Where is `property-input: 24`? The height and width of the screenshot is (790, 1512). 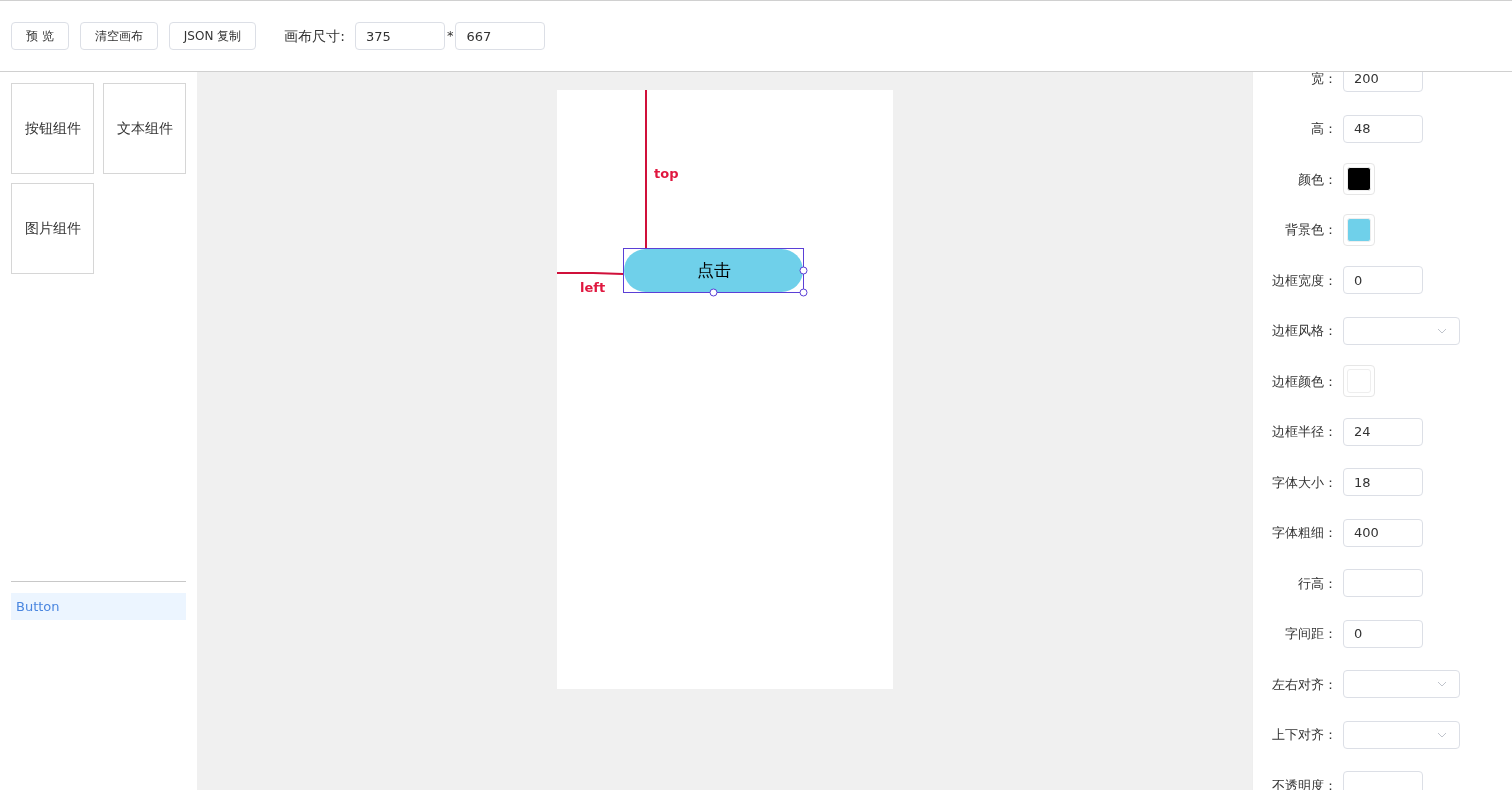 property-input: 24 is located at coordinates (1383, 431).